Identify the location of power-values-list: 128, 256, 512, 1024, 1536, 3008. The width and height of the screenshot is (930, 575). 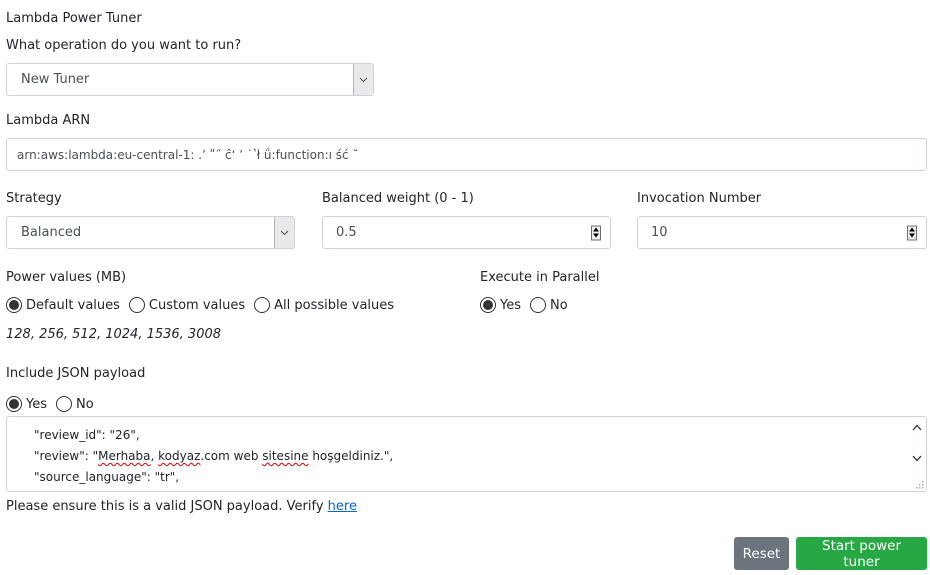
(114, 334).